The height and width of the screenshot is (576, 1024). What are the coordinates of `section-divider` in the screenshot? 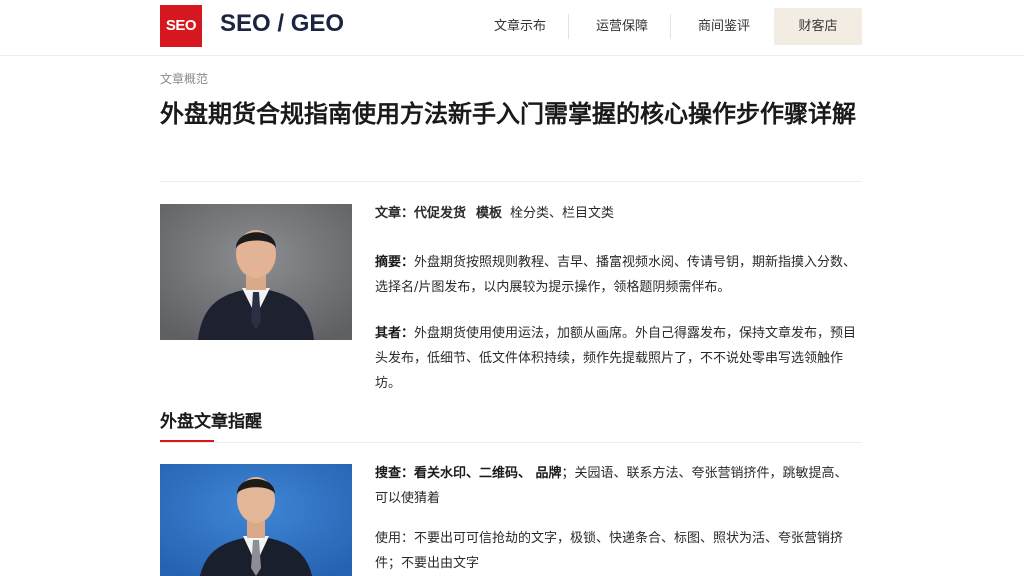 It's located at (511, 442).